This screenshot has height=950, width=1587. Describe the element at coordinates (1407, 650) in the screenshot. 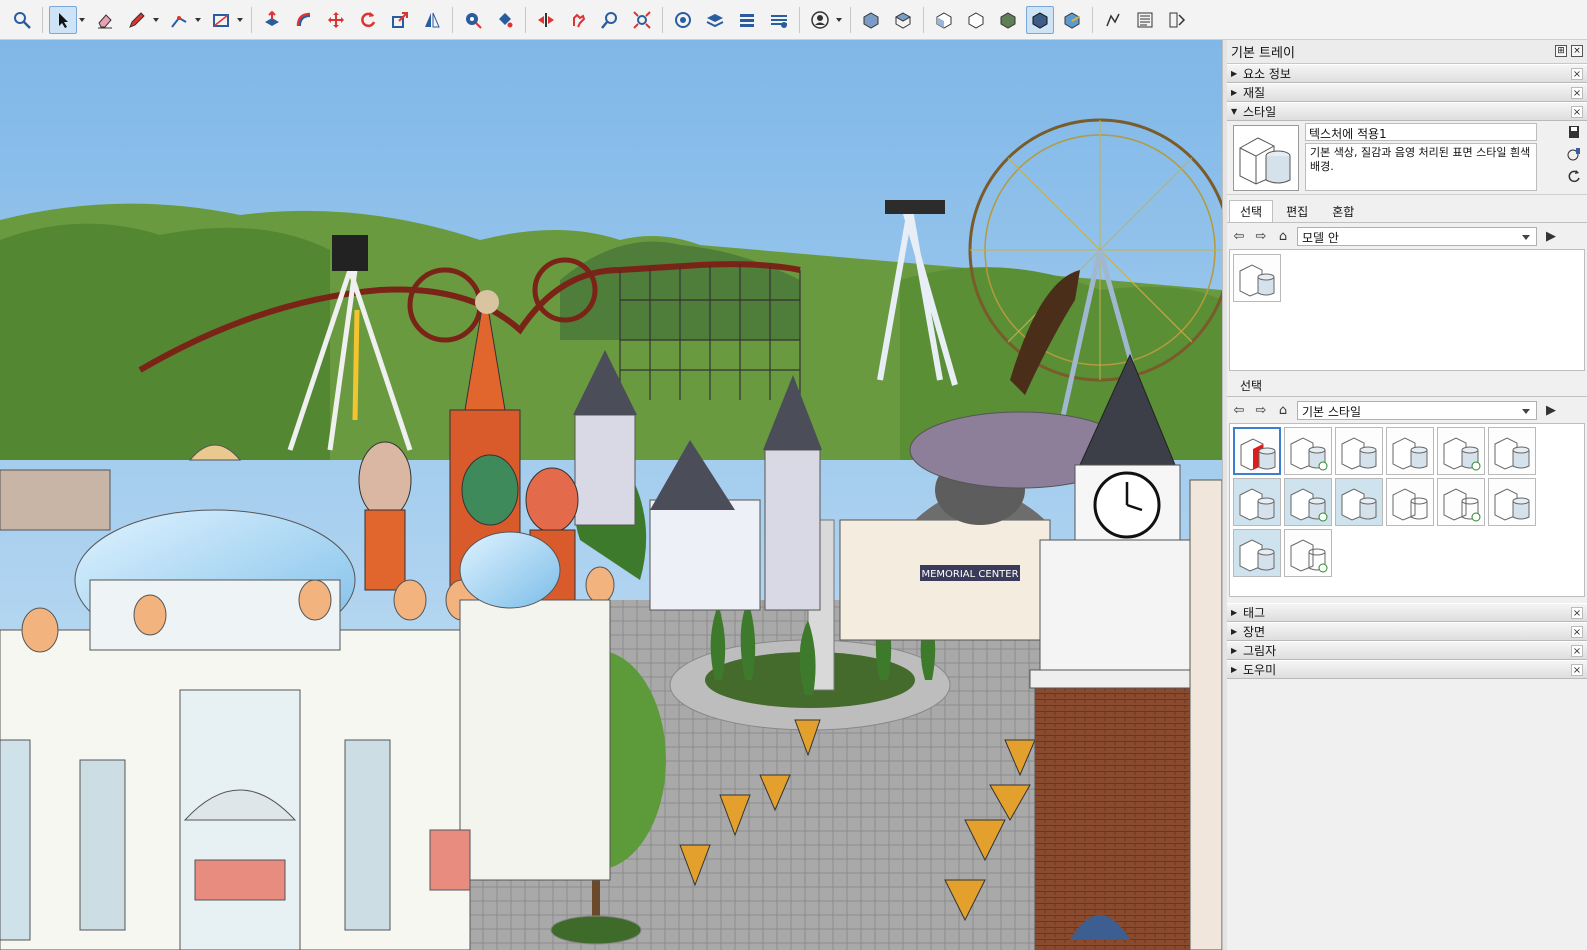

I see `panel-shadows: ▶ 그림자 ×` at that location.